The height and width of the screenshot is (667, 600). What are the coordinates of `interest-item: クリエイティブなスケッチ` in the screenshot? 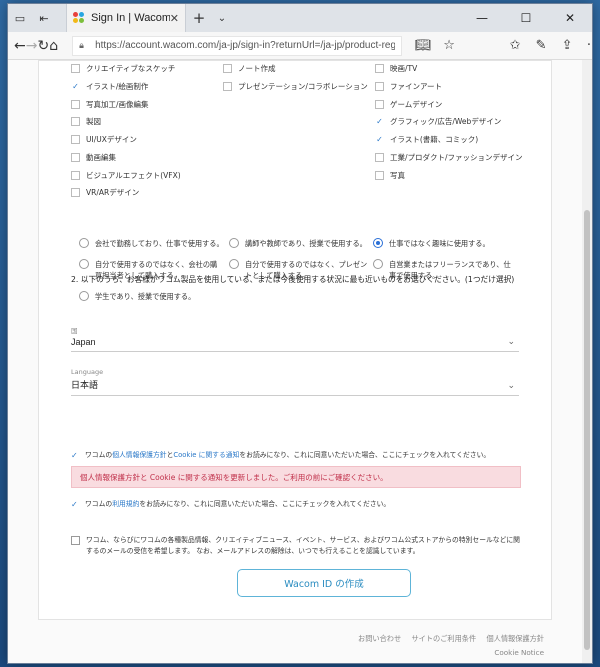 It's located at (123, 68).